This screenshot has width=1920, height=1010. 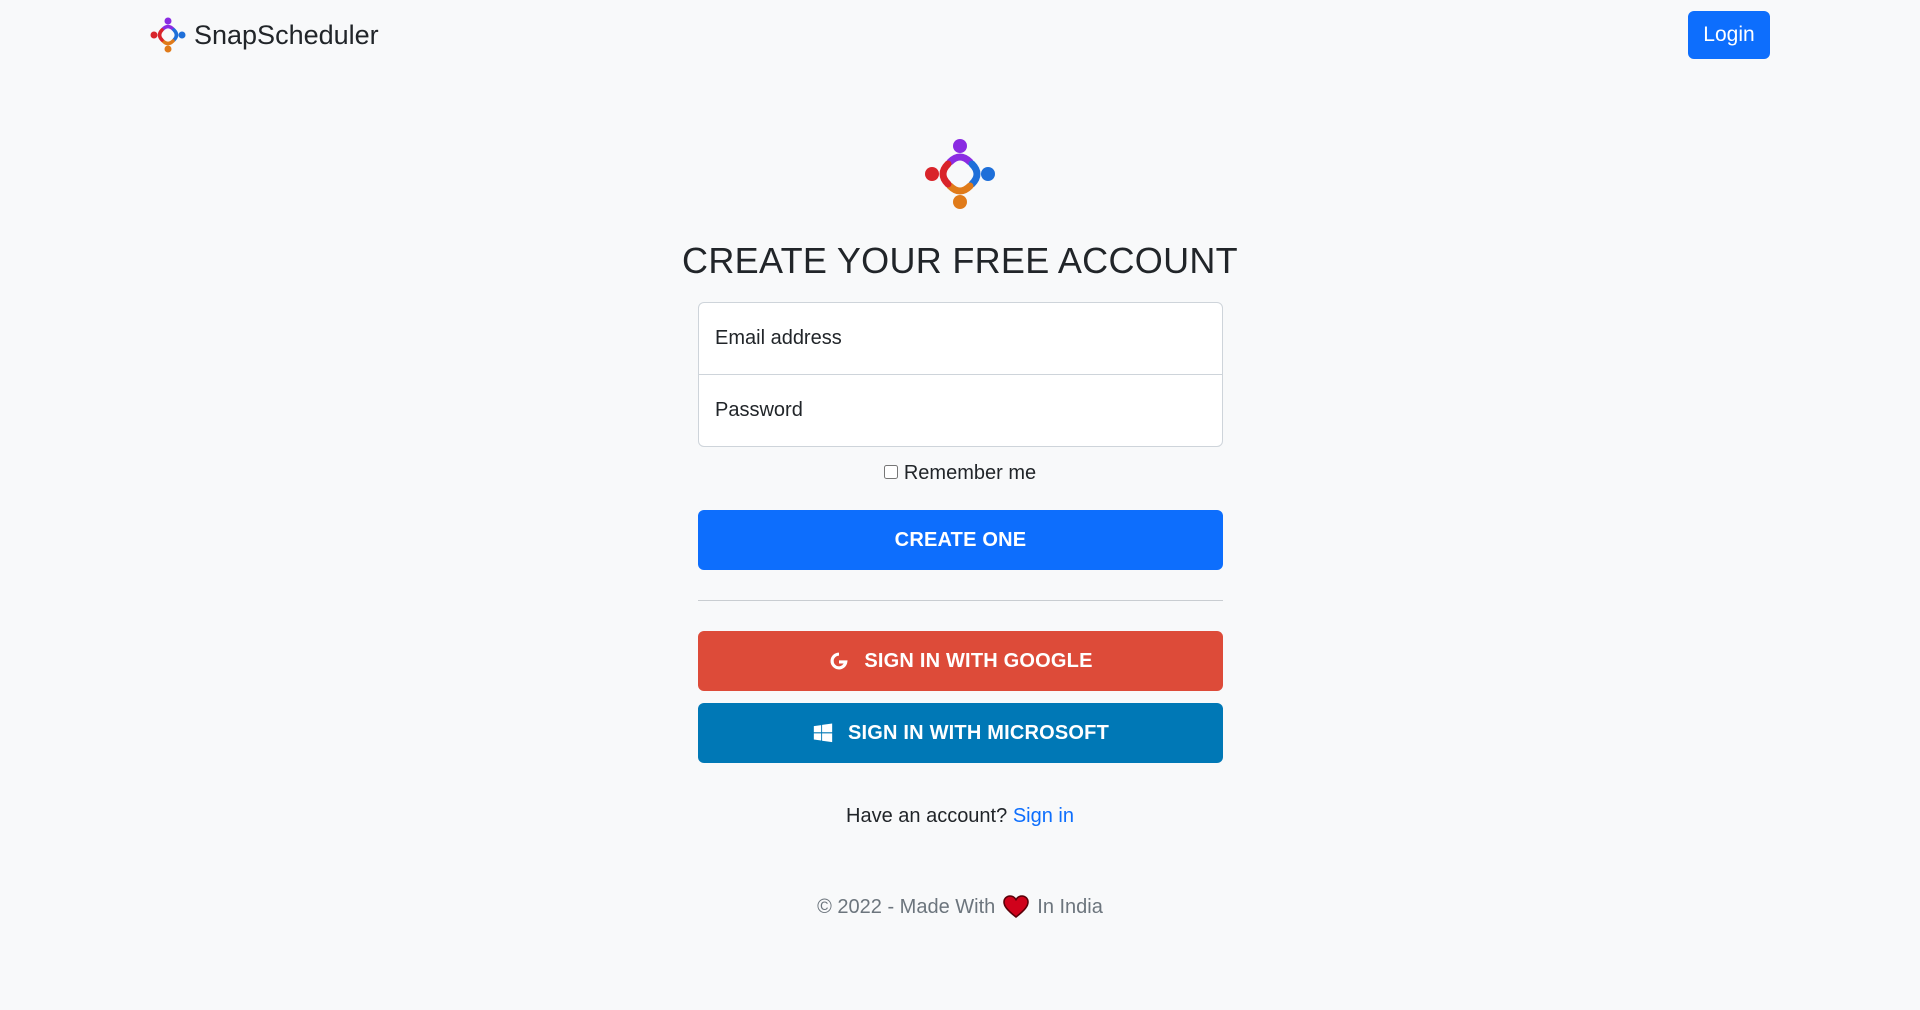 What do you see at coordinates (960, 410) in the screenshot?
I see `password-field` at bounding box center [960, 410].